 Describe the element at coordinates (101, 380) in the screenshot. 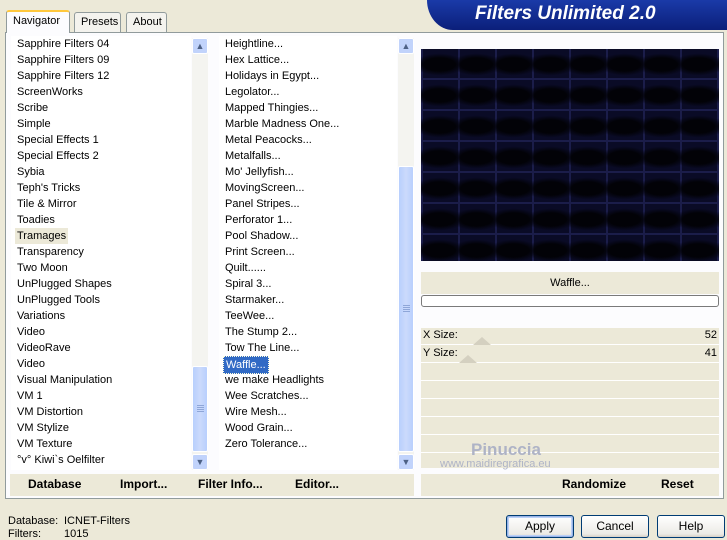

I see `category-item: Visual Manipulation` at that location.